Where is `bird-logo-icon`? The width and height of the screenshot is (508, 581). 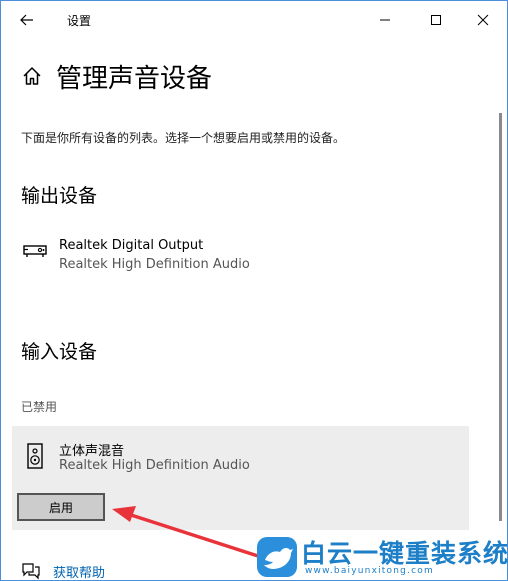
bird-logo-icon is located at coordinates (277, 557).